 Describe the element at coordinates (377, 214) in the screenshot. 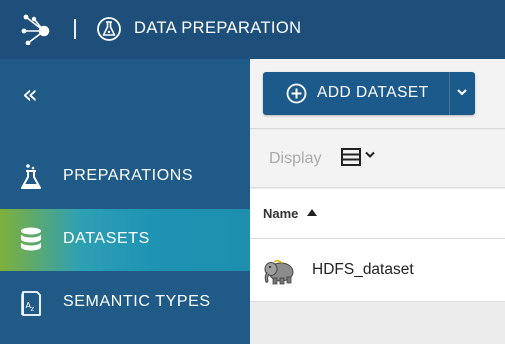

I see `table-header: Name` at that location.